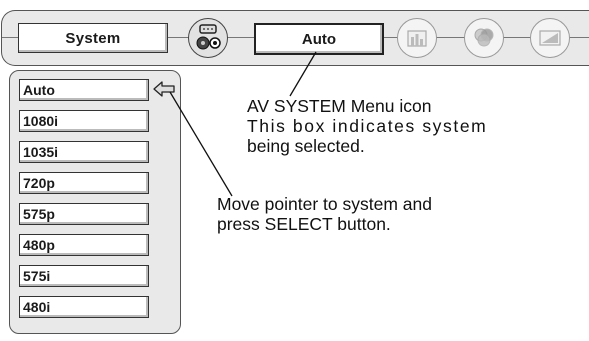  What do you see at coordinates (84, 276) in the screenshot?
I see `system-option-575i: 575i` at bounding box center [84, 276].